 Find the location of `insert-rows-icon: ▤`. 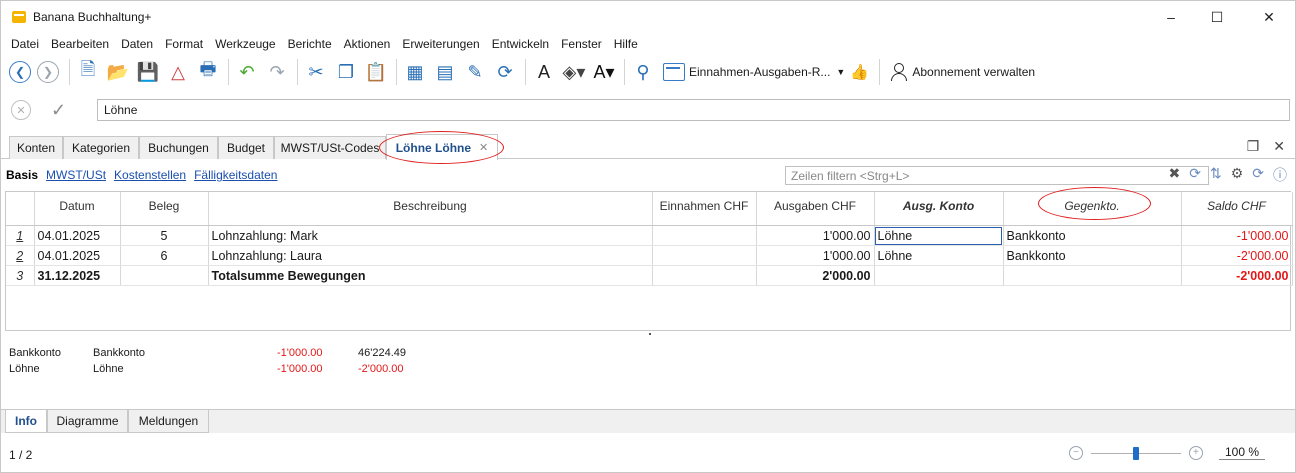

insert-rows-icon: ▤ is located at coordinates (445, 72).